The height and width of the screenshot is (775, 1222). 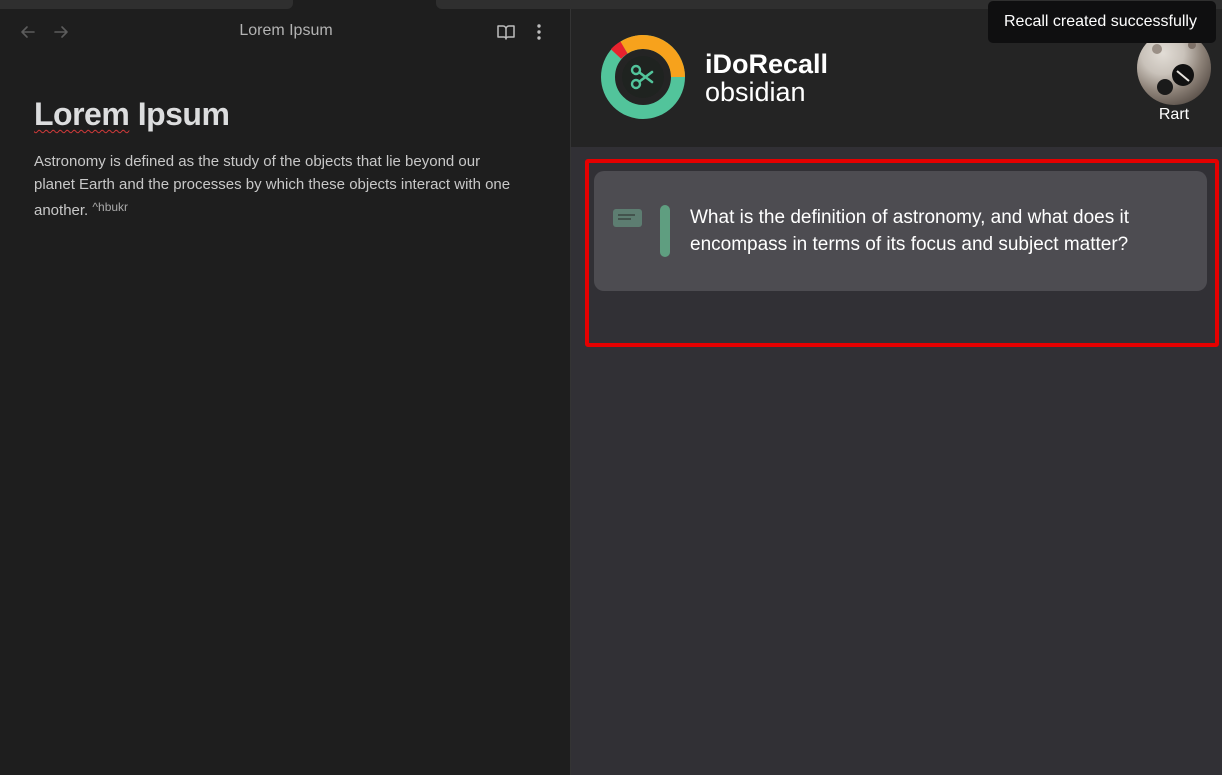 What do you see at coordinates (627, 218) in the screenshot?
I see `message-lines-icon` at bounding box center [627, 218].